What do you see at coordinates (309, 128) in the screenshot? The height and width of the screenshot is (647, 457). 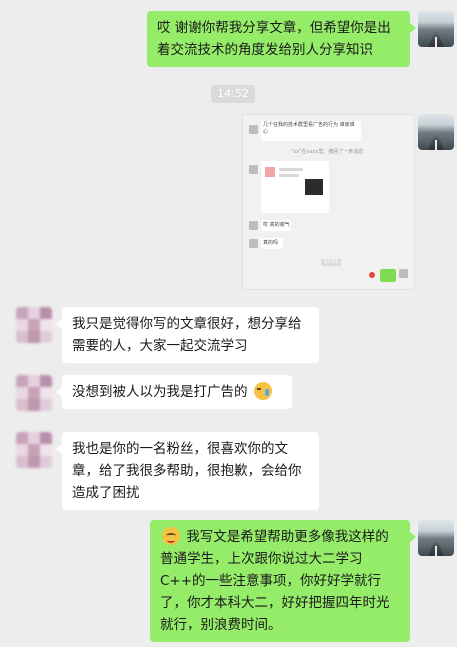 I see `mini-text: 几个在我的技术群里看广告的行为 谁家谁心` at bounding box center [309, 128].